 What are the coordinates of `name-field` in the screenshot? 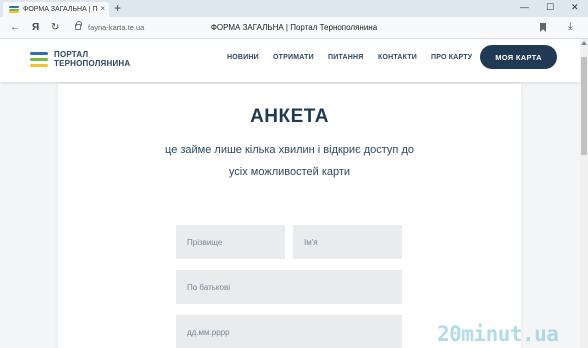 It's located at (347, 242).